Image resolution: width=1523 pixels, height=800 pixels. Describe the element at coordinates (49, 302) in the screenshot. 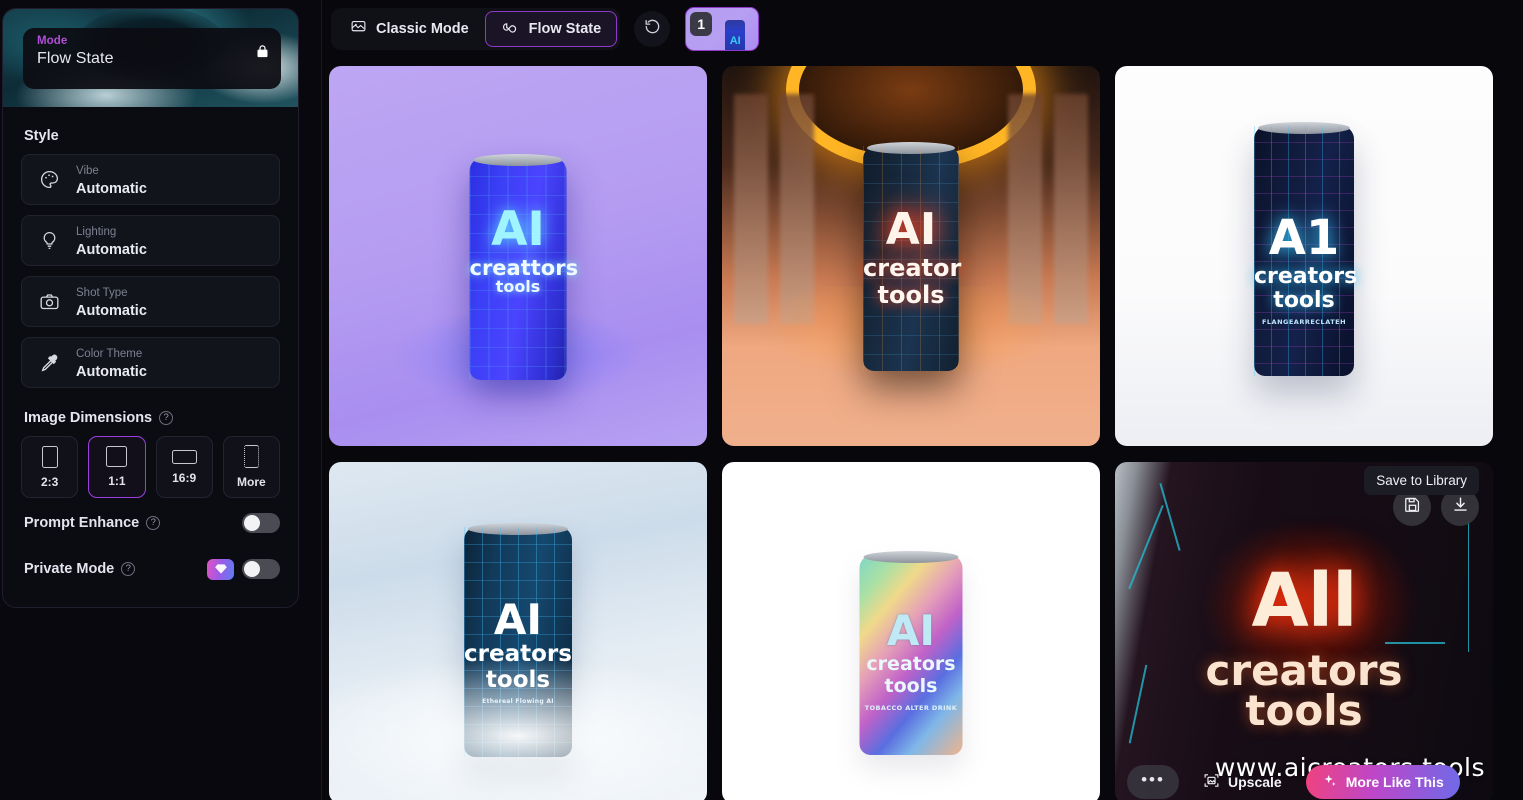

I see `camera-icon` at that location.